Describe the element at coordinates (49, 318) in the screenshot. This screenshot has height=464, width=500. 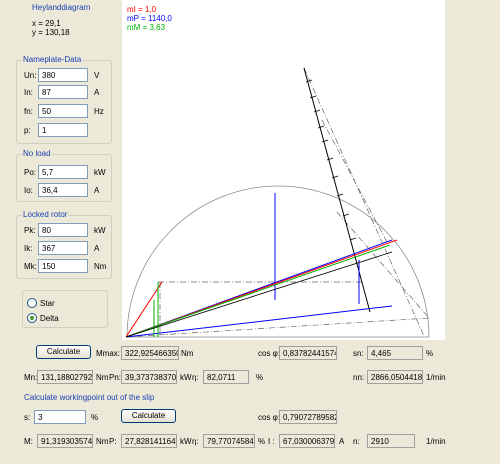
I see `delta-label: Delta` at that location.